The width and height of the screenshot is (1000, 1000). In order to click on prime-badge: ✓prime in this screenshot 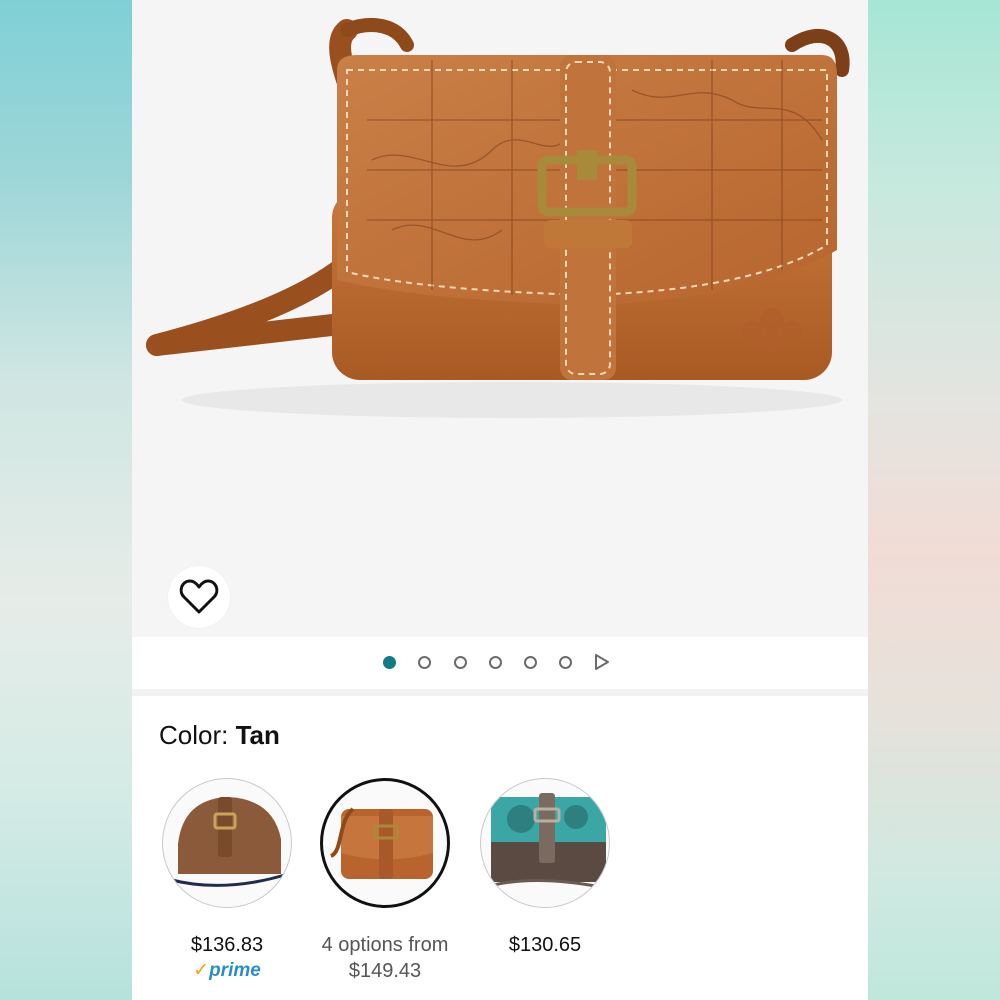, I will do `click(227, 971)`.